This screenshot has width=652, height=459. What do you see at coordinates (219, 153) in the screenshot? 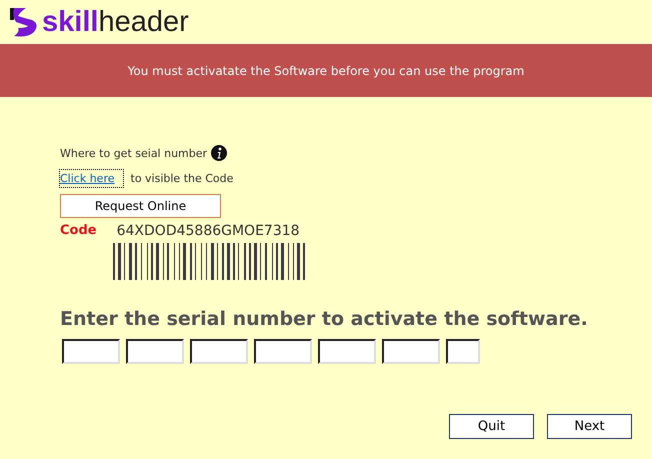
I see `info-icon` at bounding box center [219, 153].